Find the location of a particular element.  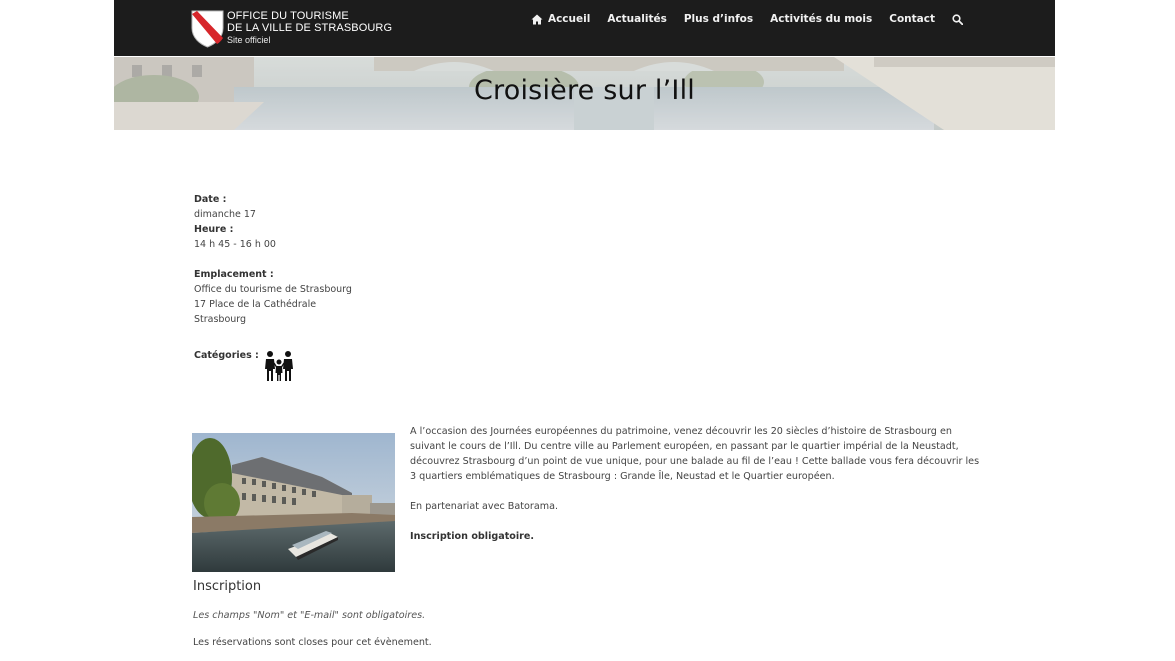

nav-label-actualites: Actualités is located at coordinates (637, 19).